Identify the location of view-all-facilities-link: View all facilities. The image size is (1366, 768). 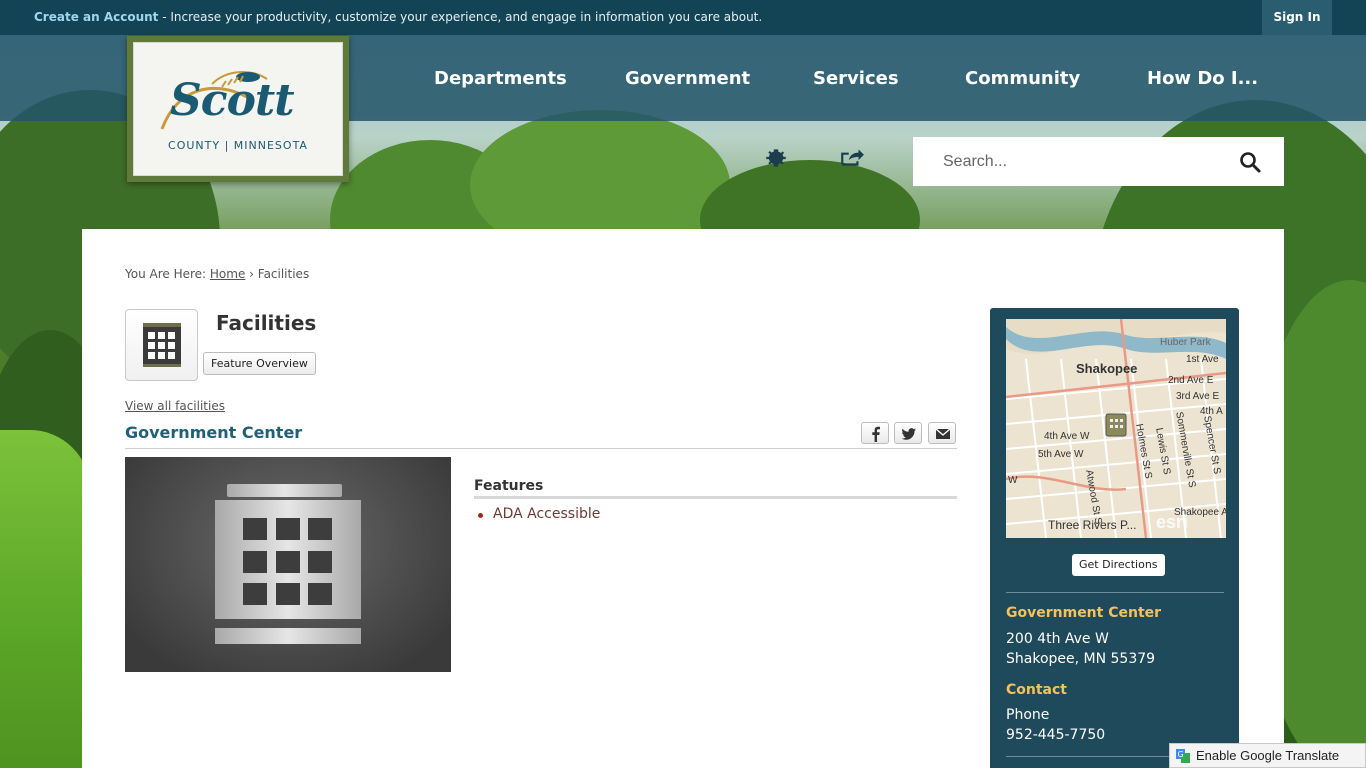
(175, 406).